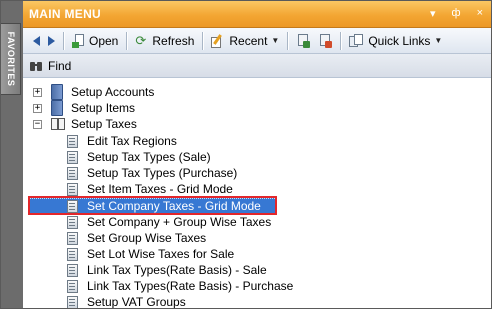  I want to click on tree-label: Setup Taxes, so click(104, 124).